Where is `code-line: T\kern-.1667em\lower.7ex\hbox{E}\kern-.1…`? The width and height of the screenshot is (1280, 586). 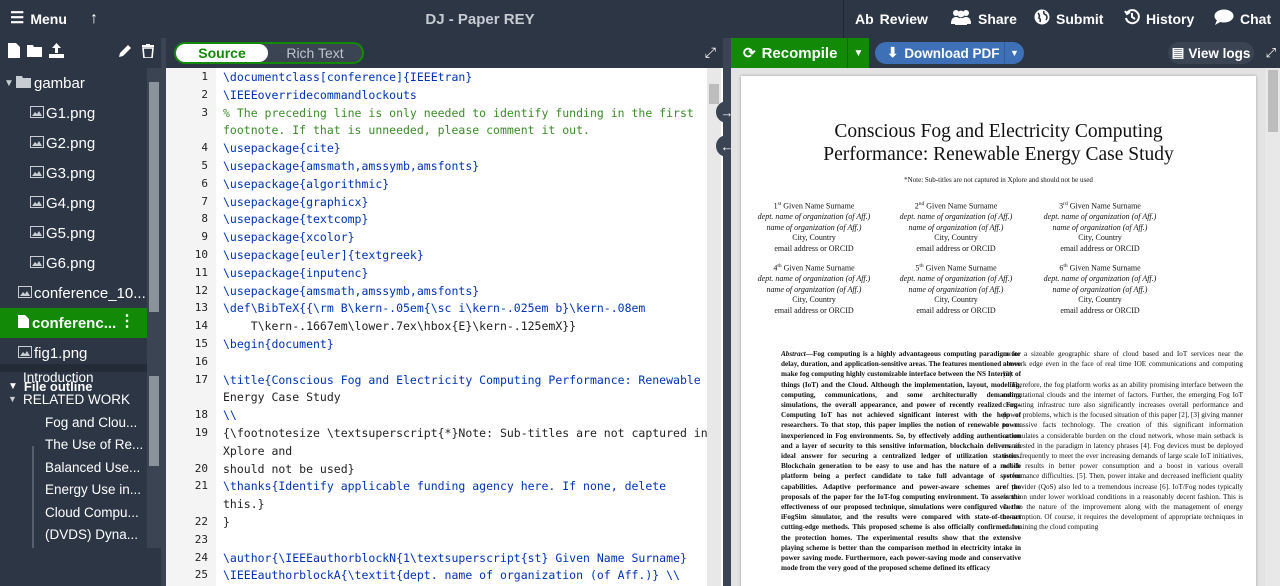
code-line: T\kern-.1667em\lower.7ex\hbox{E}\kern-.1… is located at coordinates (400, 326).